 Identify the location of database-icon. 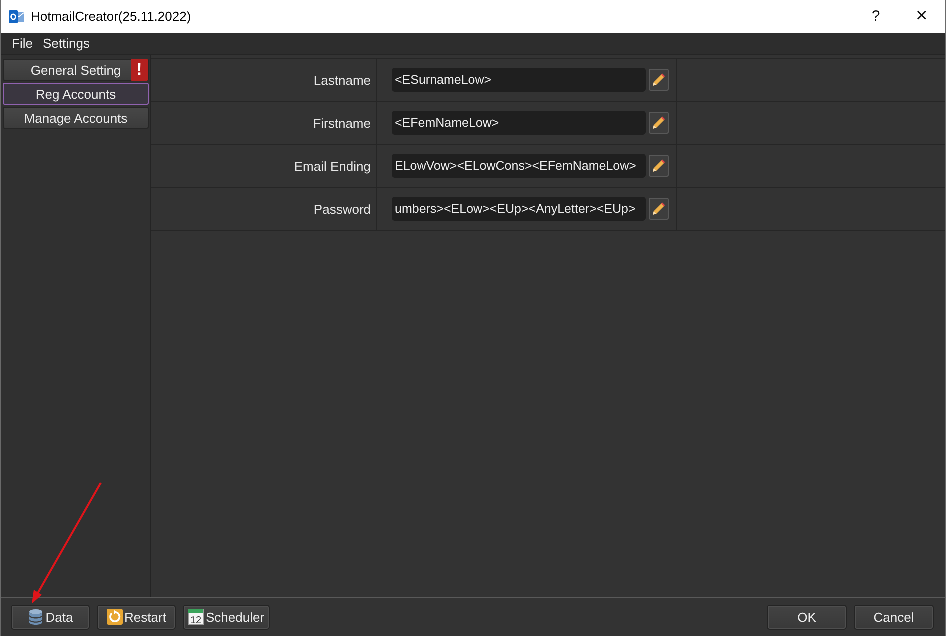
(36, 617).